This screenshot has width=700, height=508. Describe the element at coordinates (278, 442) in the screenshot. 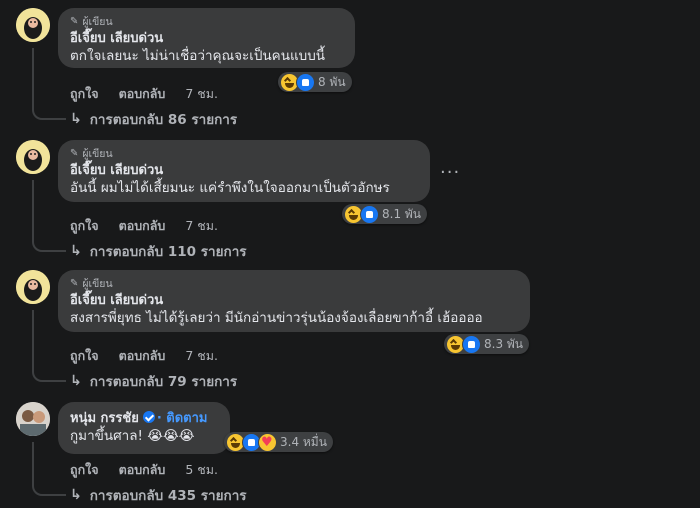

I see `reaction-summary: 3.4 หมื่น` at that location.